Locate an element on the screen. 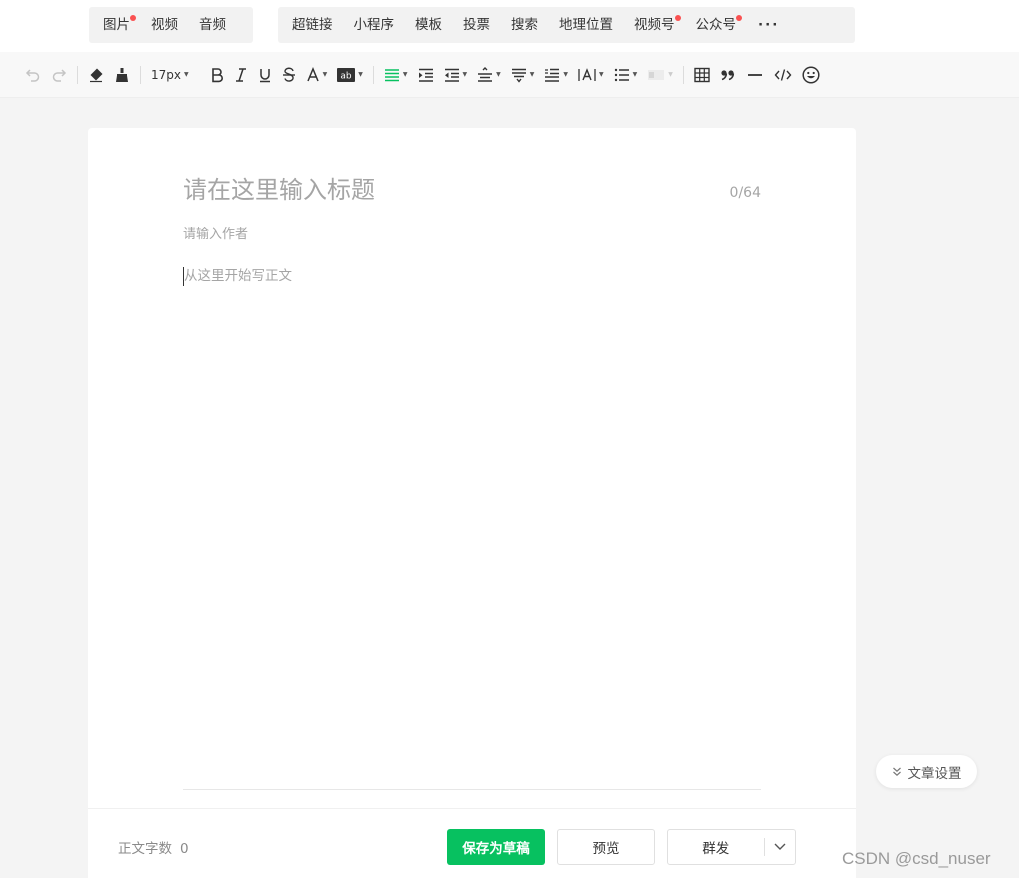 The height and width of the screenshot is (878, 1019). redo-icon is located at coordinates (59, 75).